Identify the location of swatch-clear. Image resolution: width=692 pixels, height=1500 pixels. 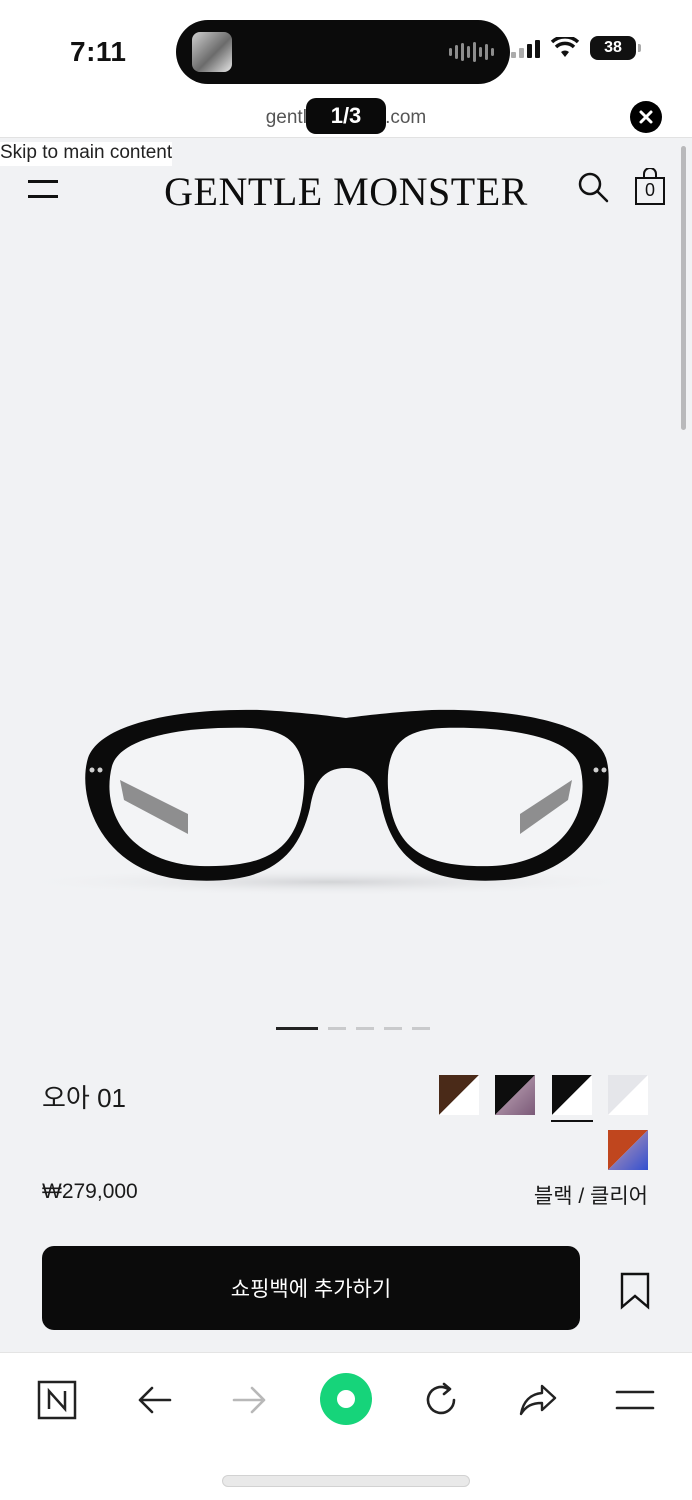
(628, 1095).